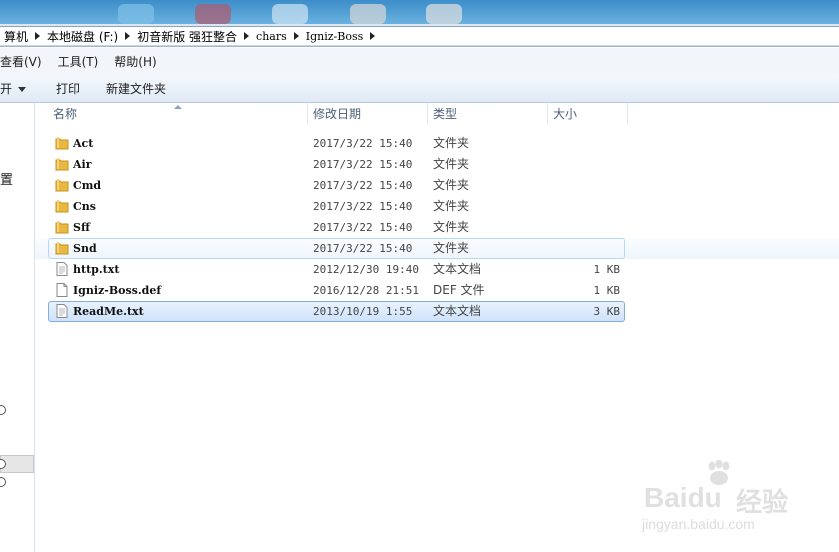 This screenshot has width=839, height=552. Describe the element at coordinates (85, 248) in the screenshot. I see `file-name: Snd` at that location.